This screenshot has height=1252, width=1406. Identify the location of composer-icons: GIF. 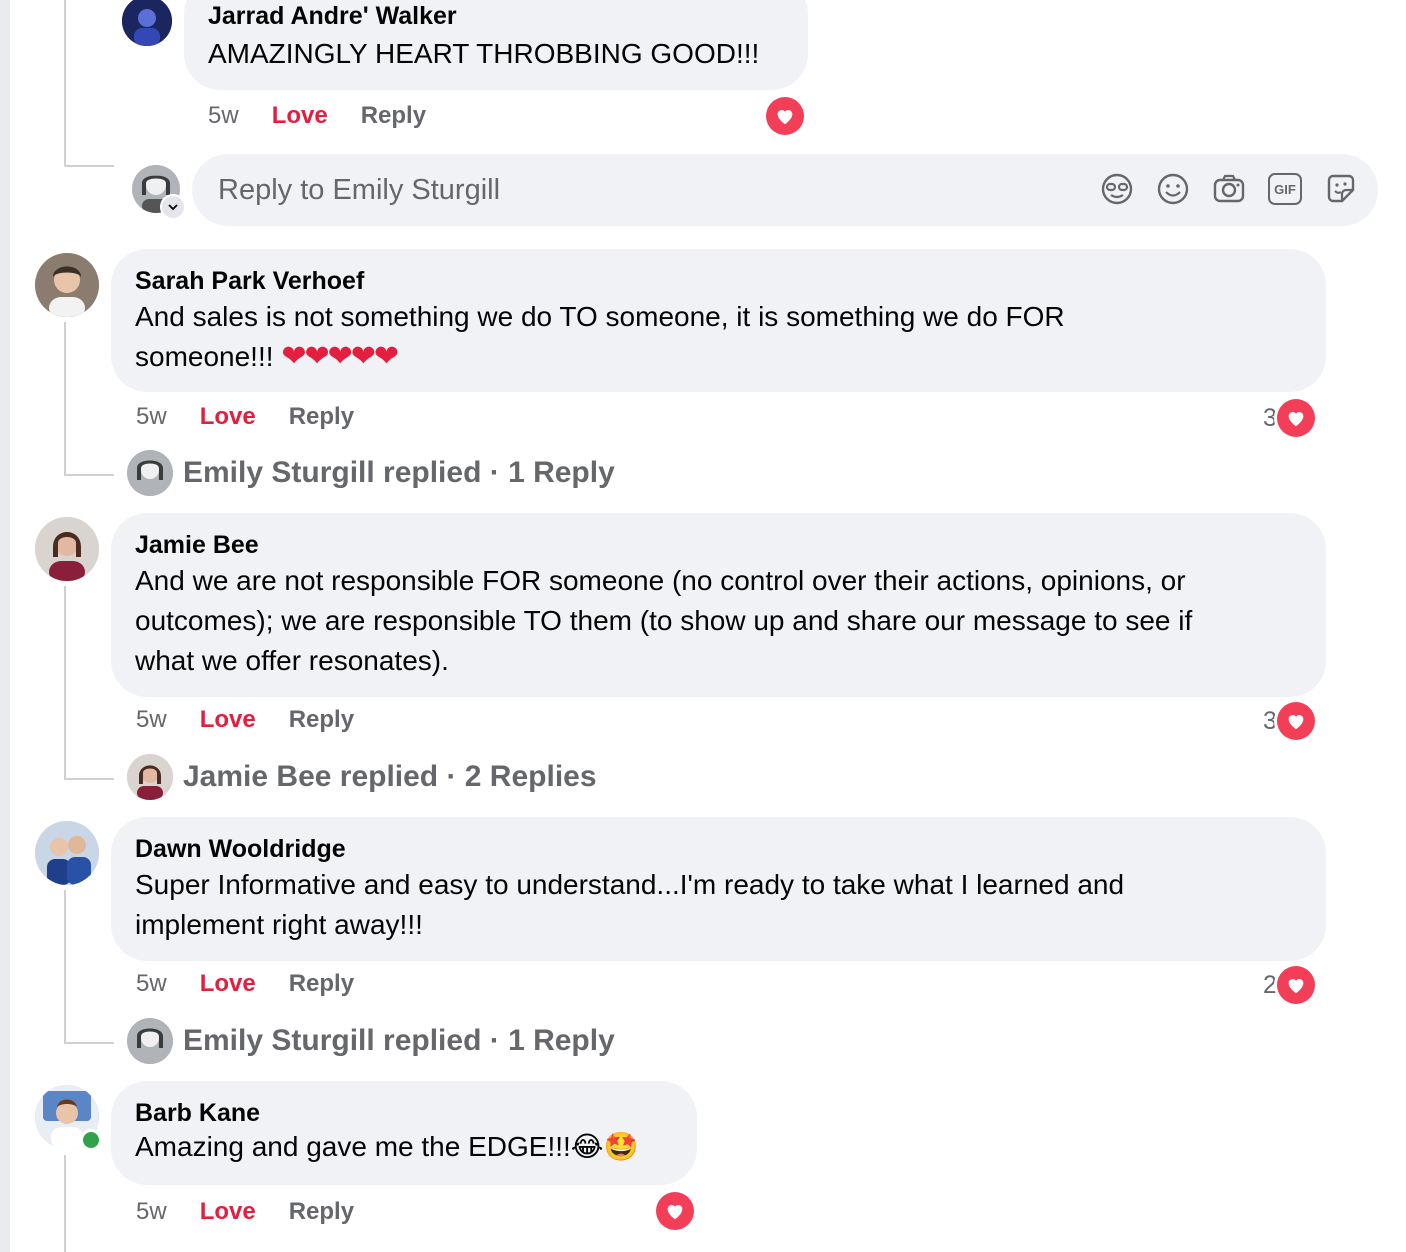
(1229, 189).